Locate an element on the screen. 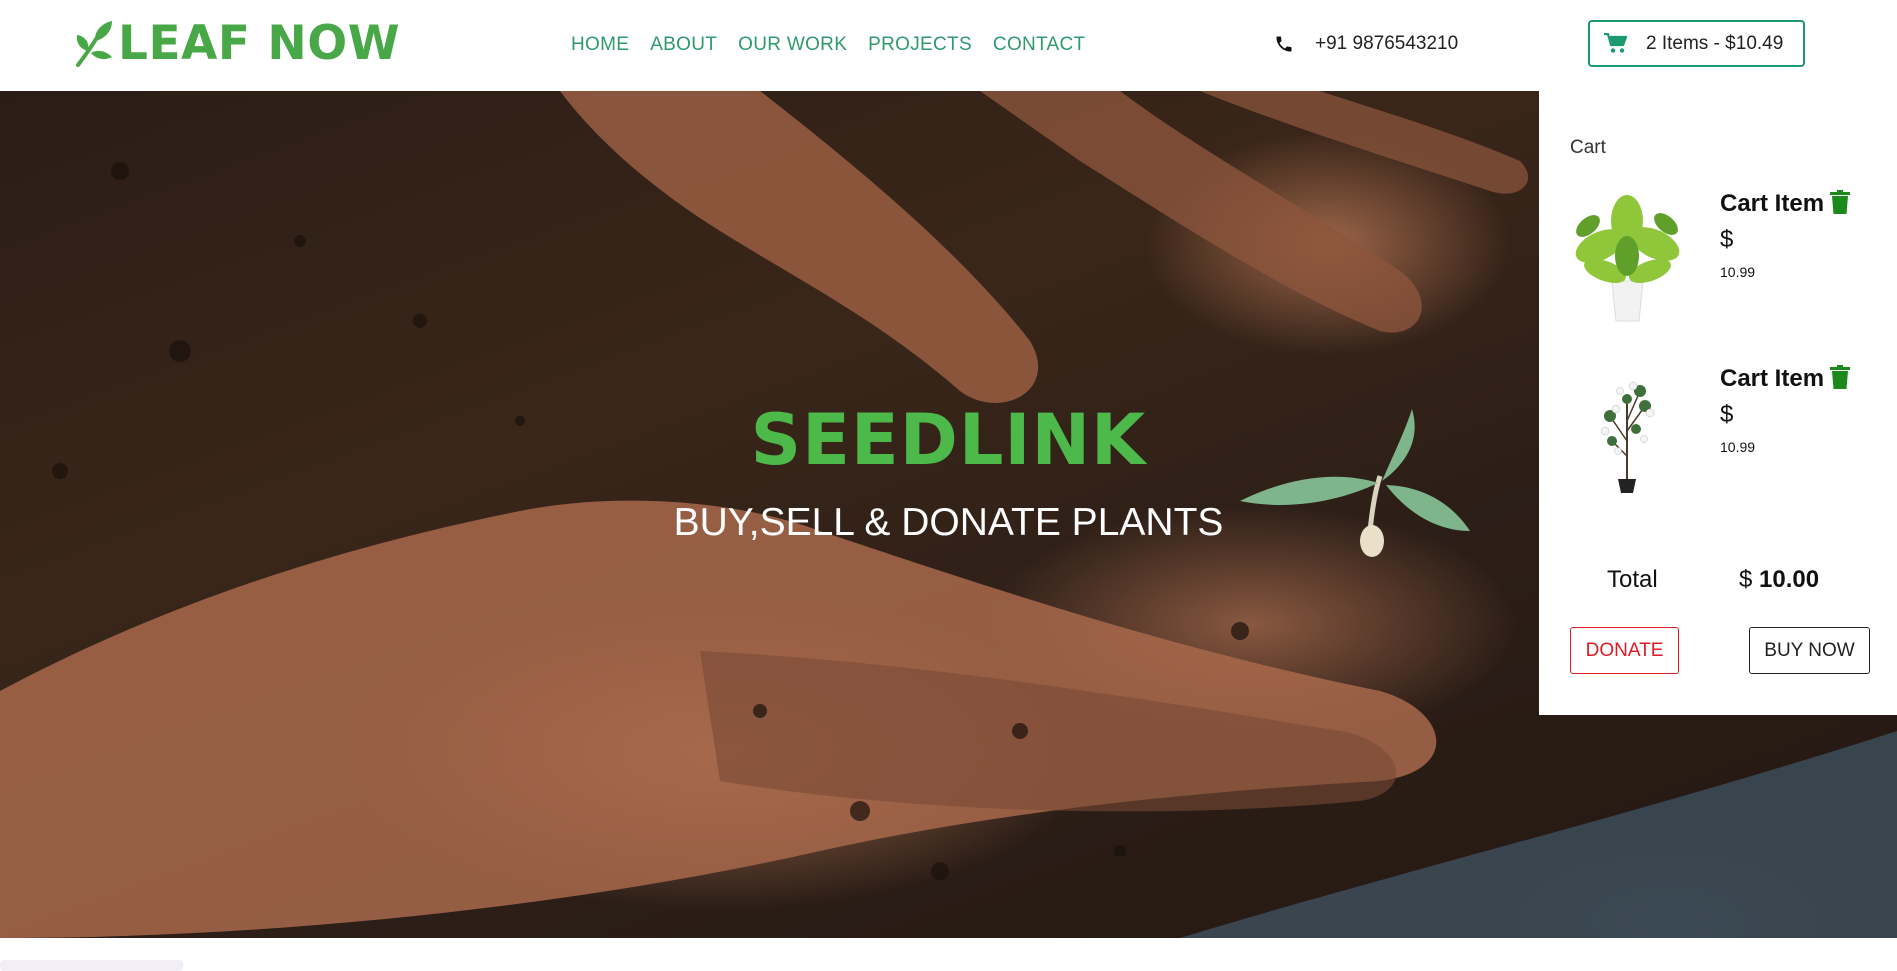 Image resolution: width=1897 pixels, height=971 pixels. nav-home: HOME is located at coordinates (600, 45).